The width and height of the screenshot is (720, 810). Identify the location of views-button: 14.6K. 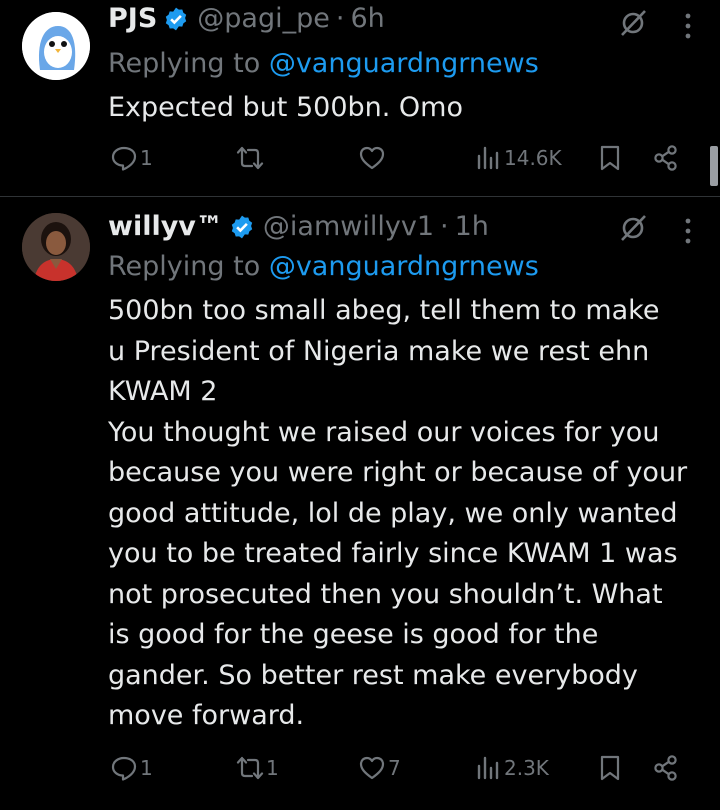
(518, 158).